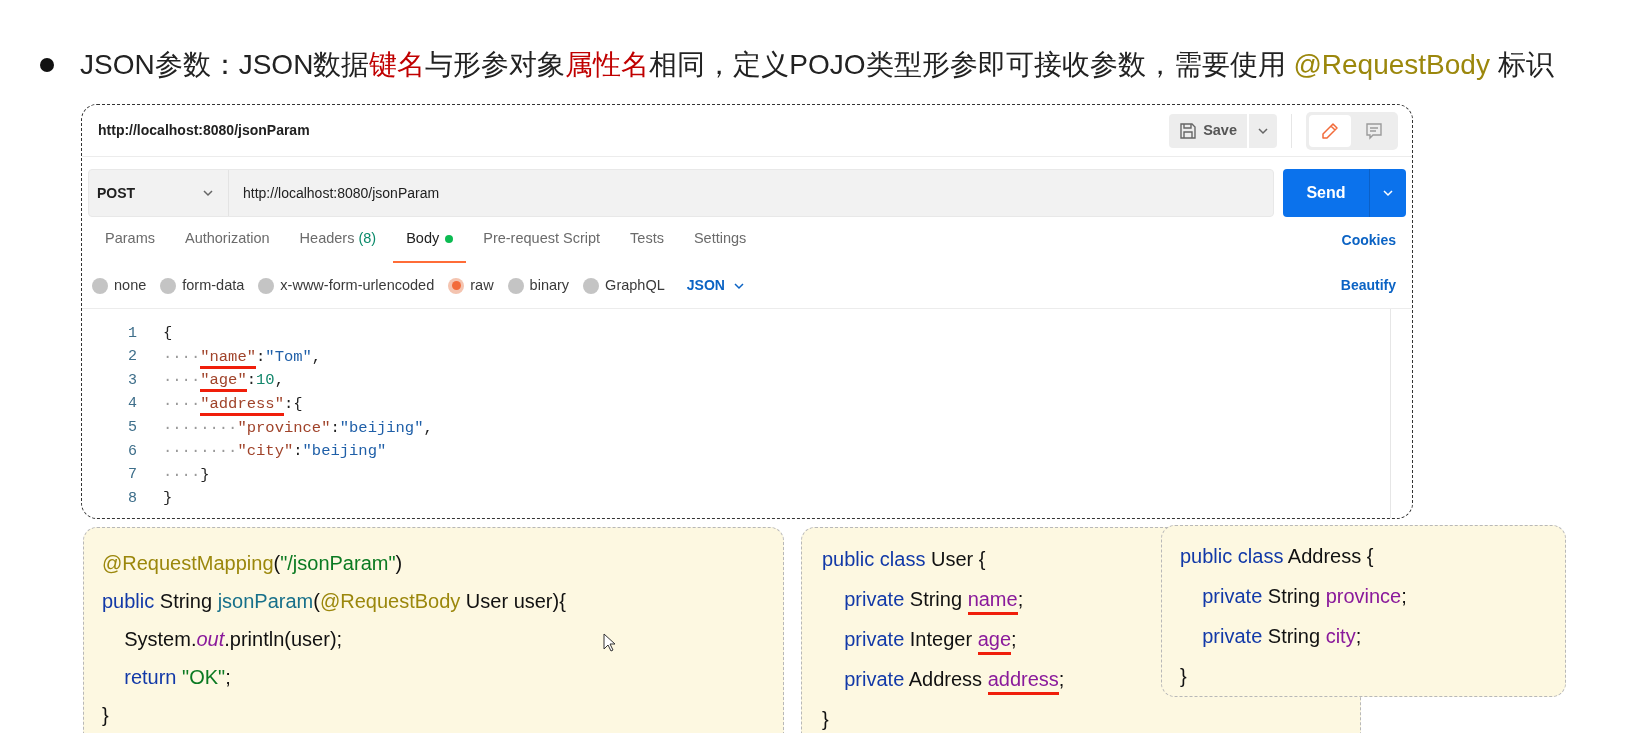 This screenshot has width=1636, height=733. What do you see at coordinates (227, 240) in the screenshot?
I see `tab: Authorization` at bounding box center [227, 240].